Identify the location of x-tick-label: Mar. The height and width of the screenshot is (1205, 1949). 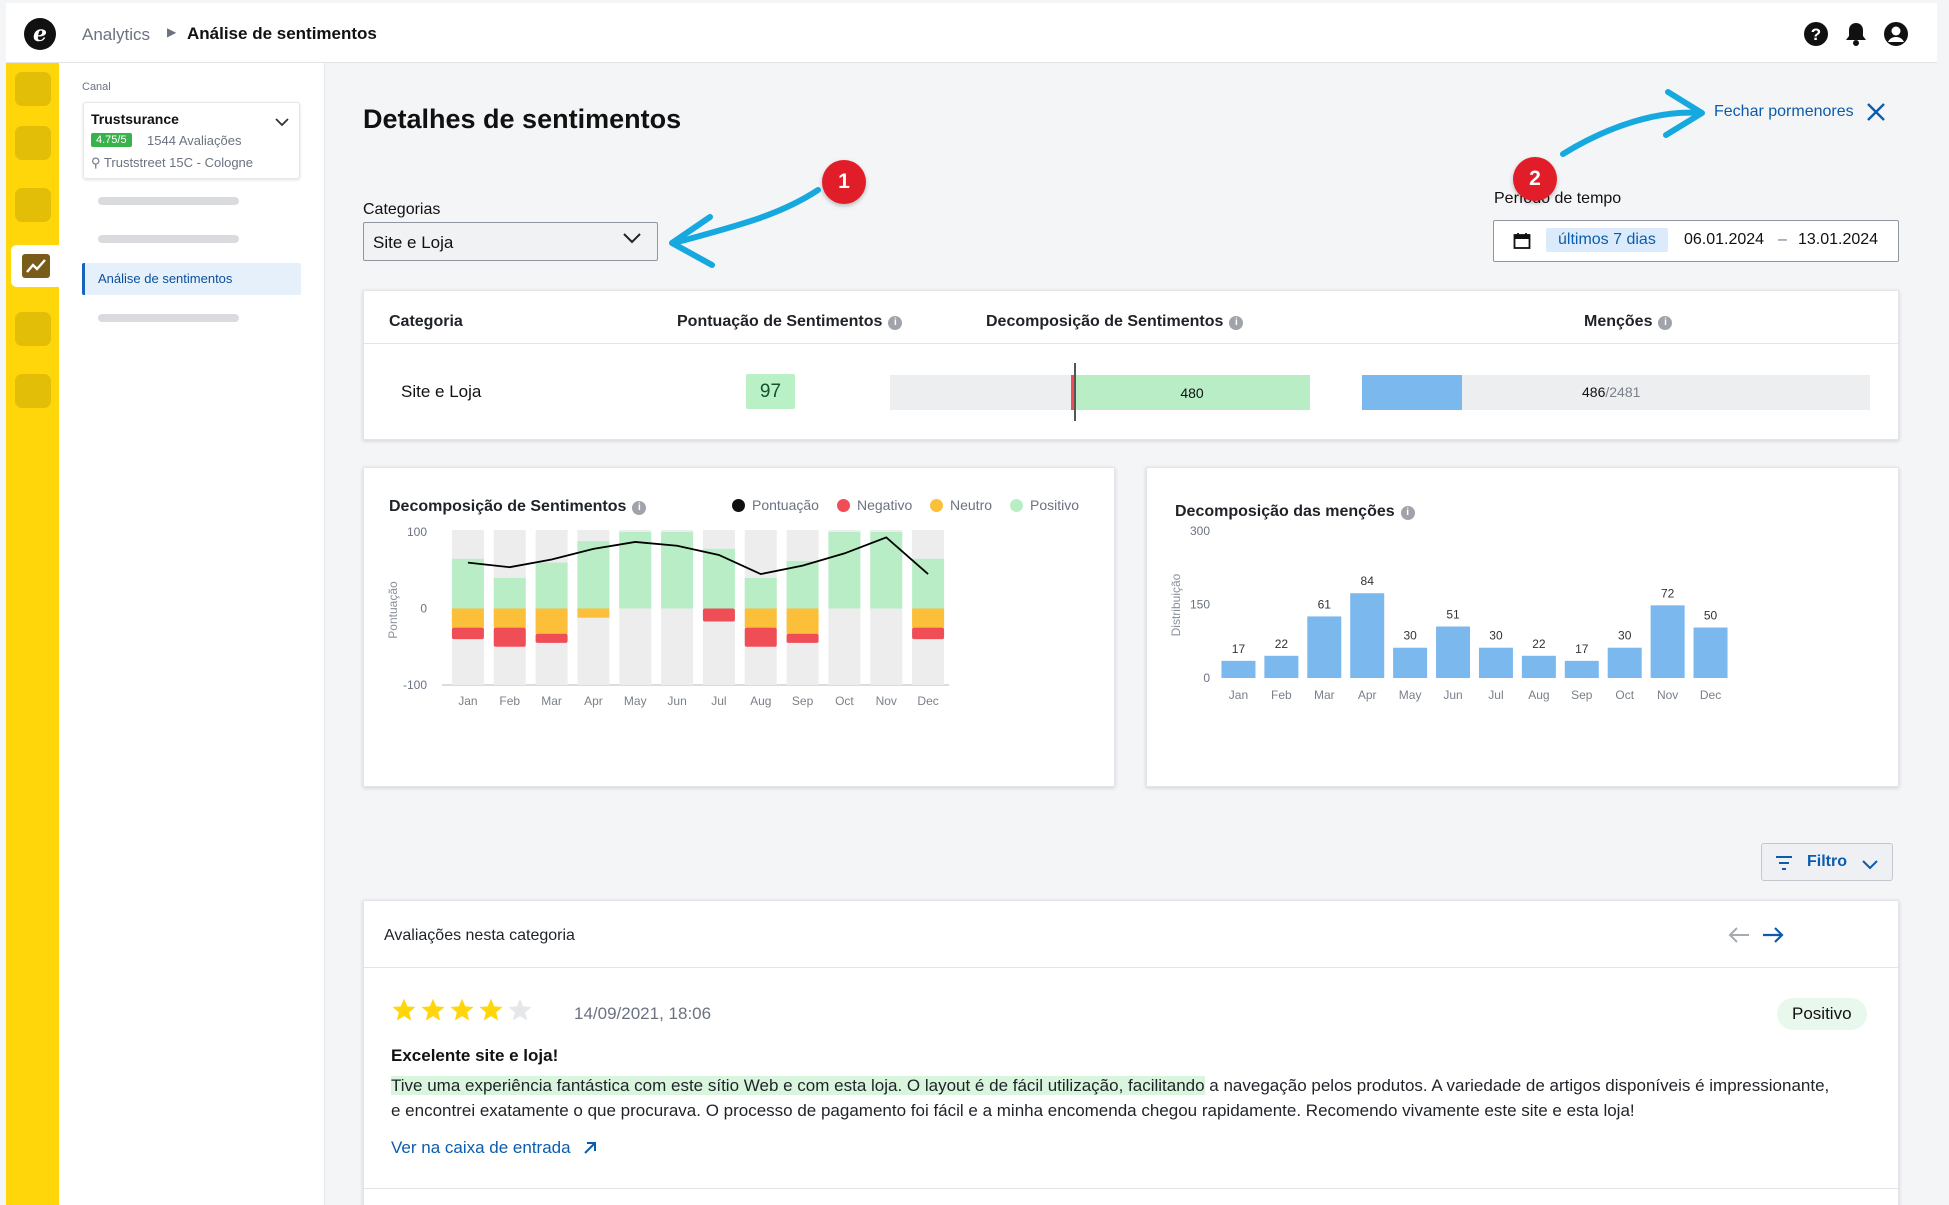
(551, 701).